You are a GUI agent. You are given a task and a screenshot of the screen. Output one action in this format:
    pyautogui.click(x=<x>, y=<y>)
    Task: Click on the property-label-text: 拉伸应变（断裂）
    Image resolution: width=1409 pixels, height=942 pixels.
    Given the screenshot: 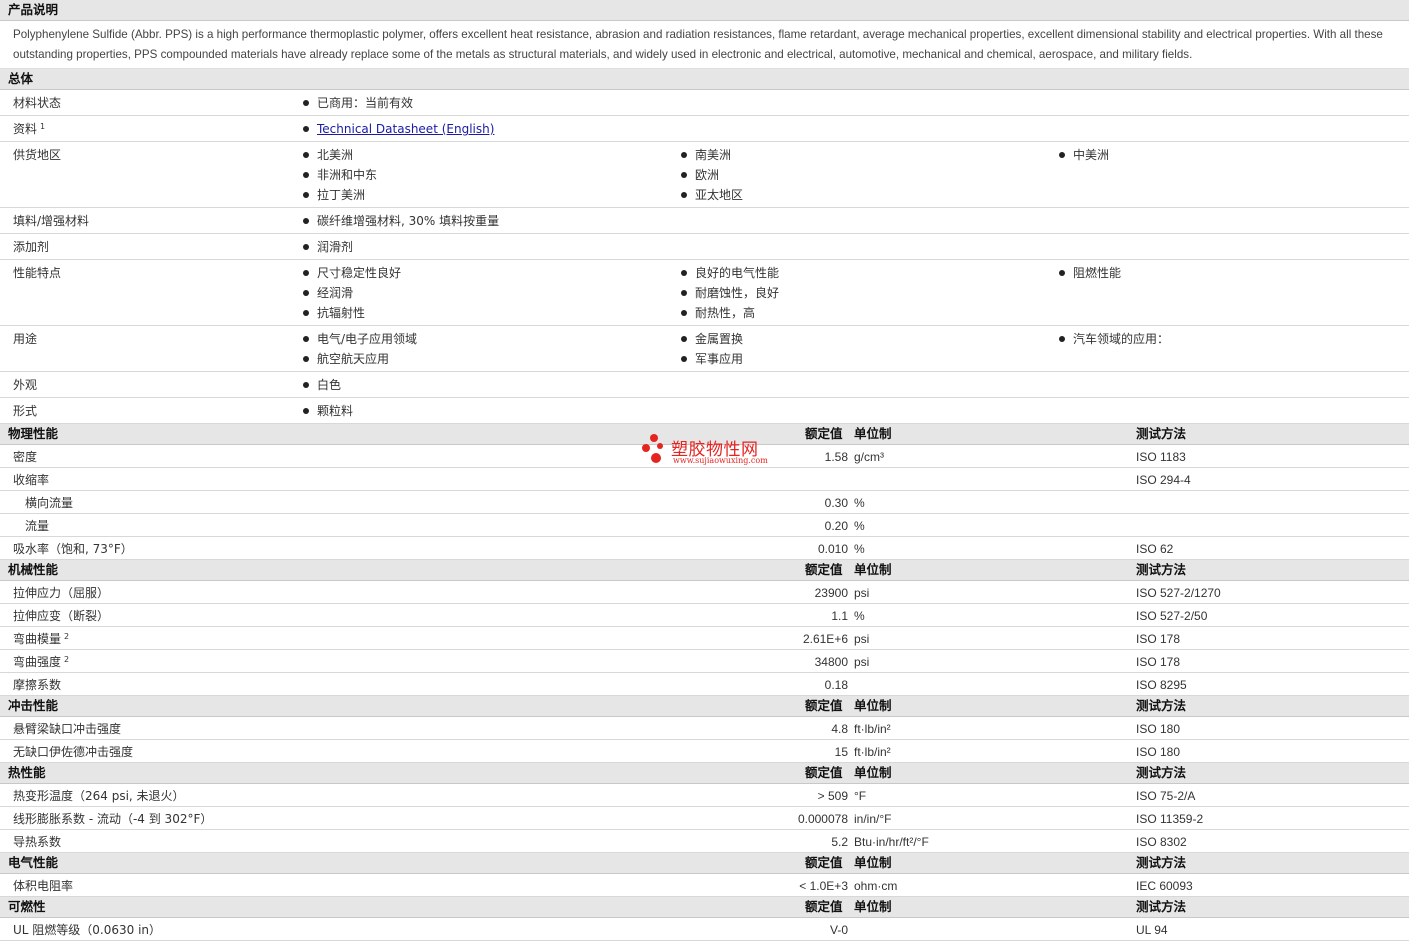 What is the action you would take?
    pyautogui.click(x=61, y=616)
    